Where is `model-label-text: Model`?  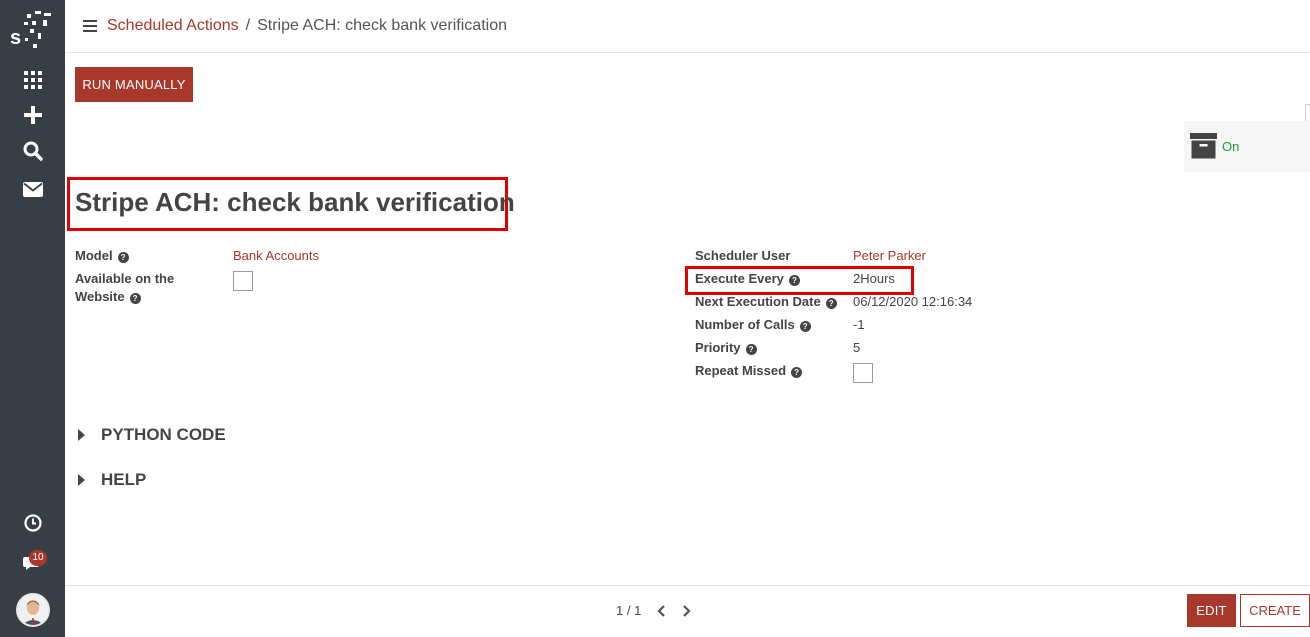 model-label-text: Model is located at coordinates (94, 255).